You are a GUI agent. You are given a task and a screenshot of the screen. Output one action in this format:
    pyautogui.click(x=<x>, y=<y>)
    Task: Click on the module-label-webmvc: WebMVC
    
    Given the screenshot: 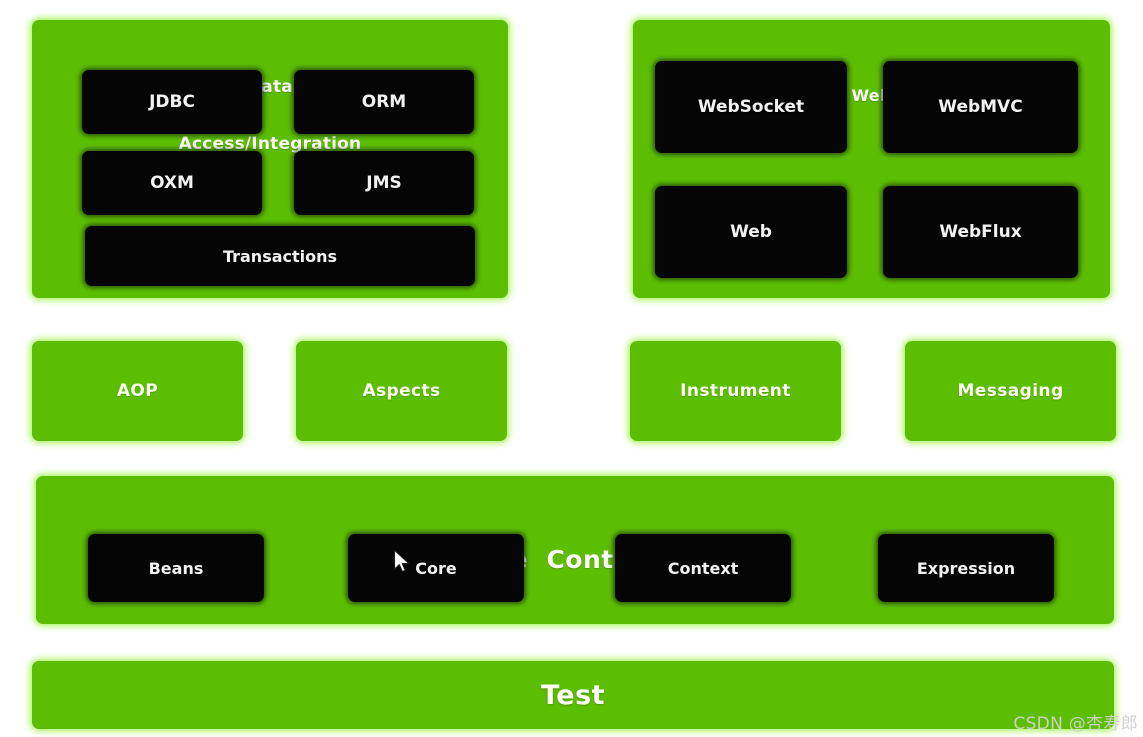 What is the action you would take?
    pyautogui.click(x=980, y=107)
    